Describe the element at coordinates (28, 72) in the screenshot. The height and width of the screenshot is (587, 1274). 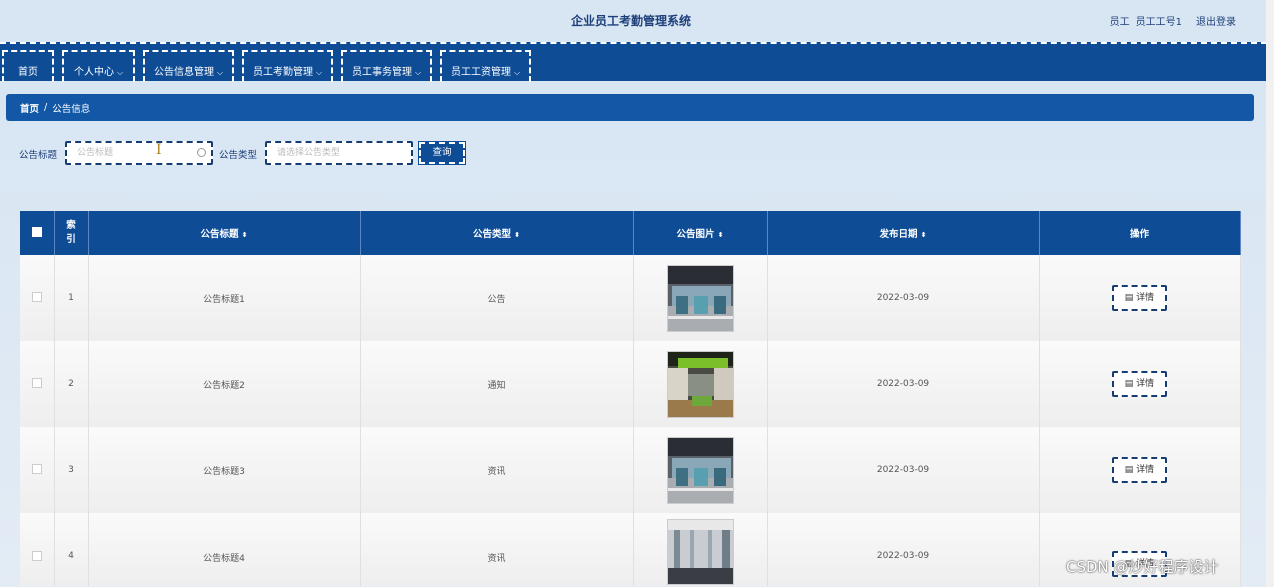
I see `nav-label: 首页` at that location.